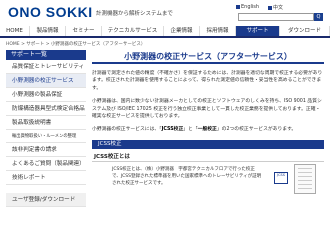 The image size is (330, 250). I want to click on nav-company: 企業情報, so click(182, 31).